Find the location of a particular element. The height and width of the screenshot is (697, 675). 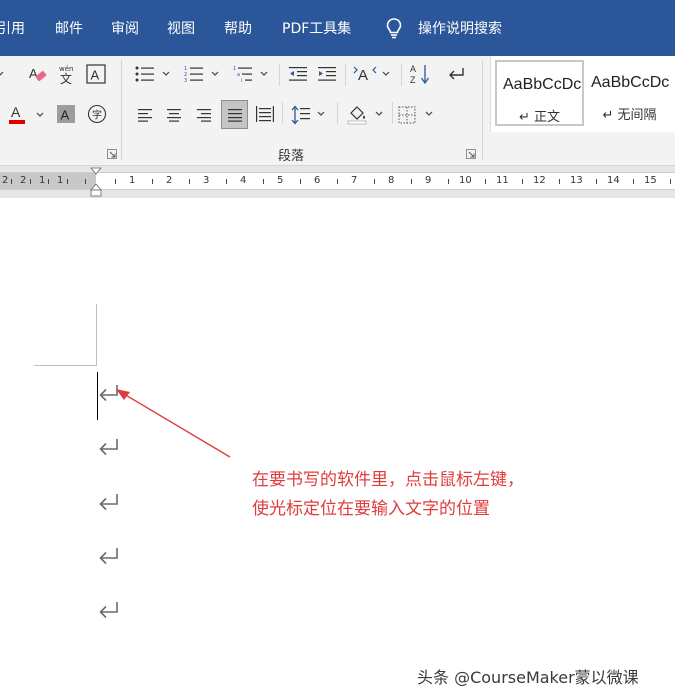

bullets-dropdown-icon is located at coordinates (166, 74).